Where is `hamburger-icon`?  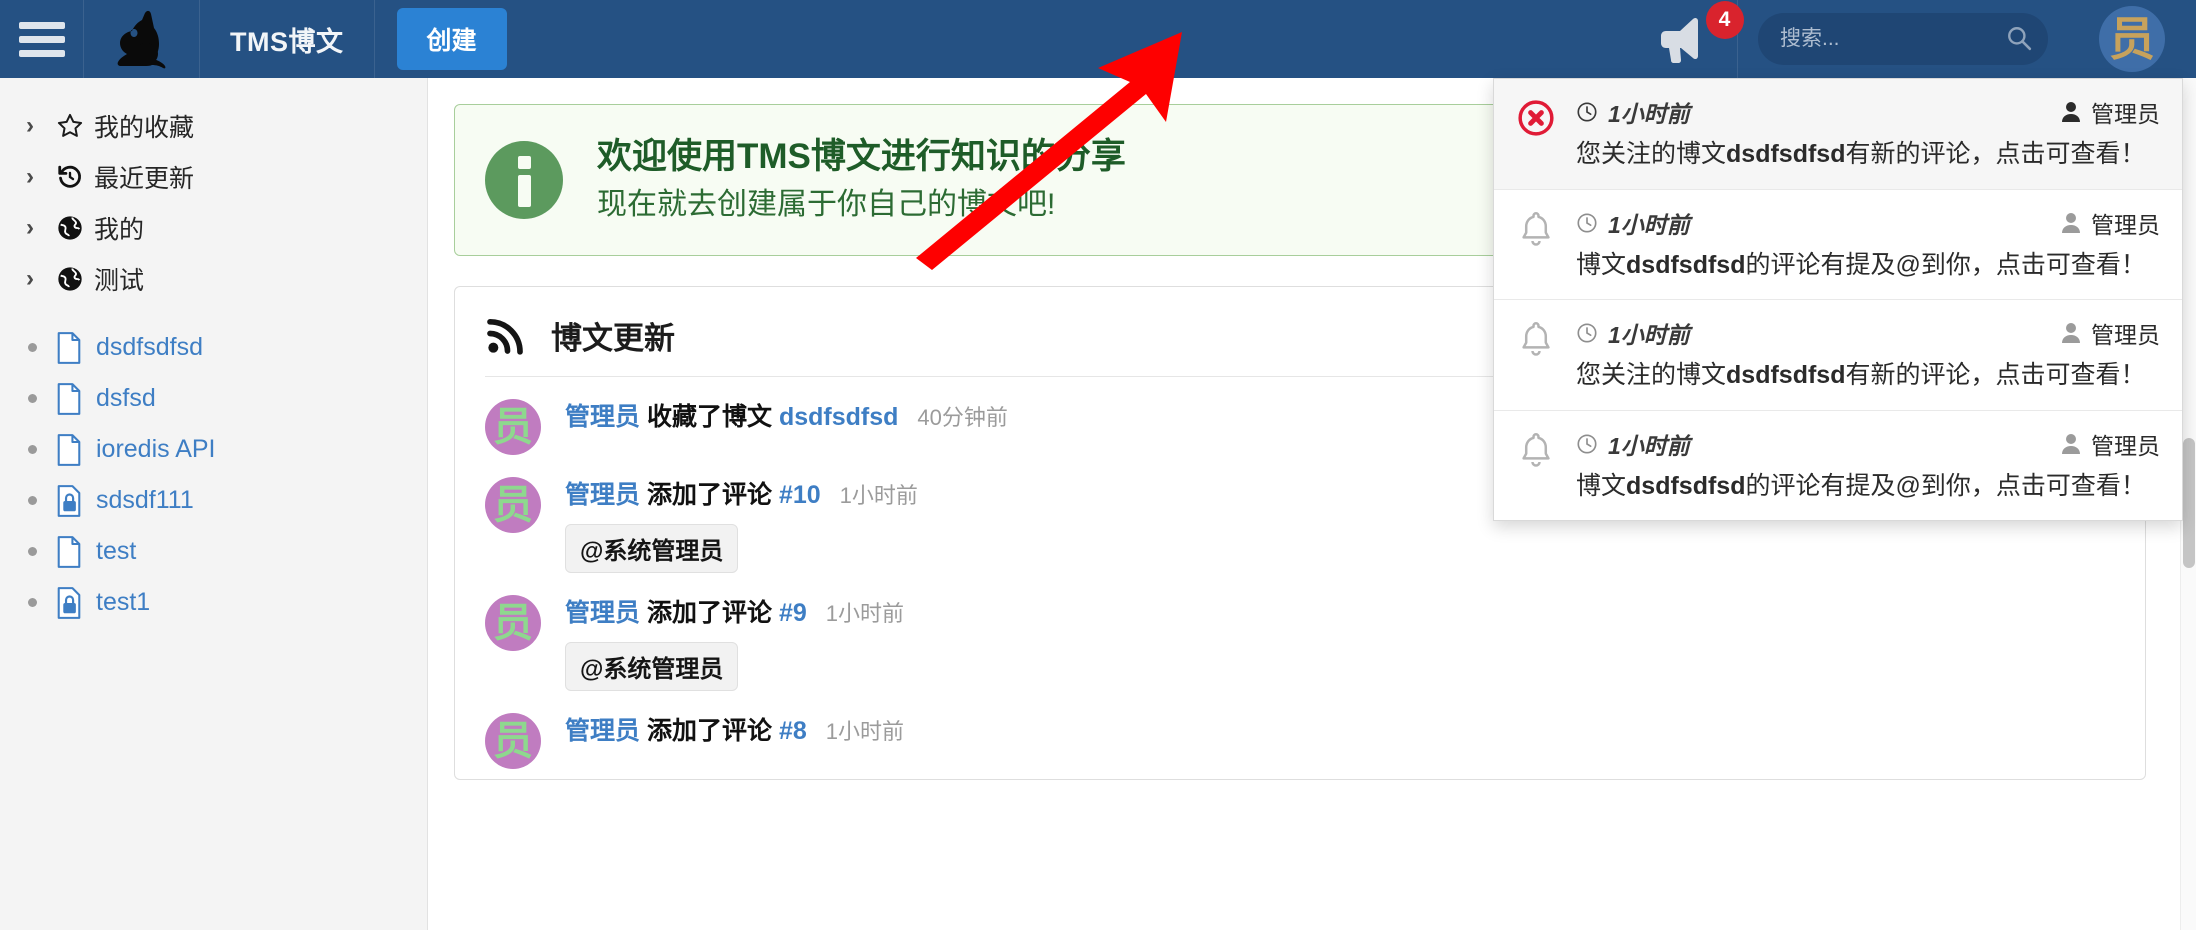
hamburger-icon is located at coordinates (41, 39).